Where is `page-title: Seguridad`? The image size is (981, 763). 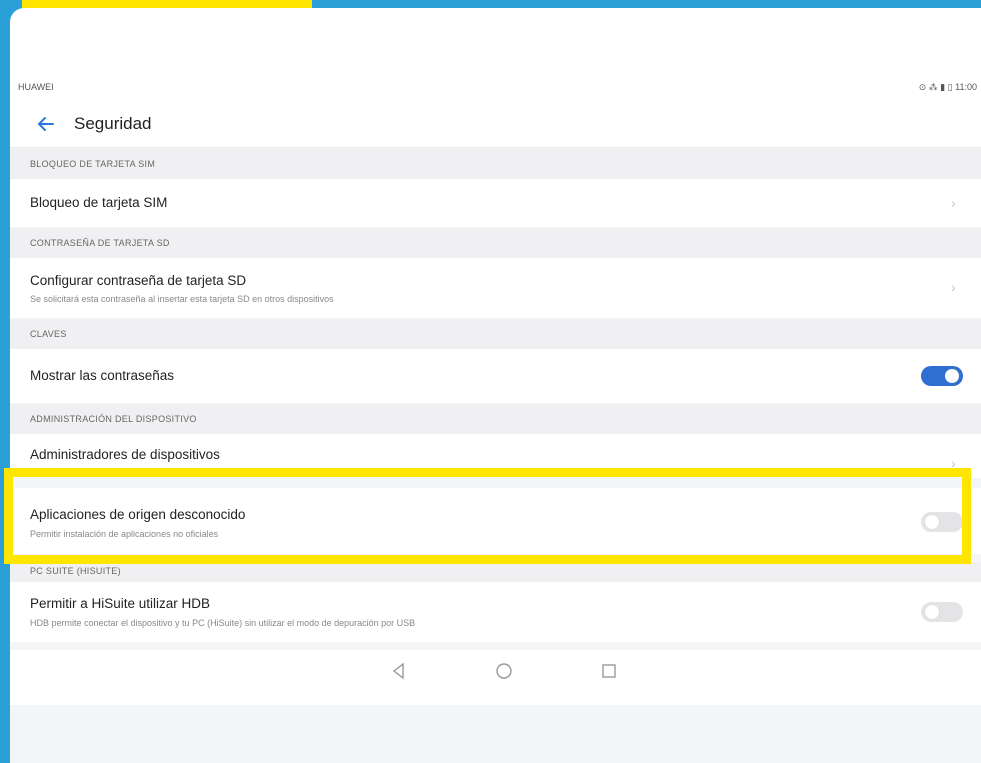 page-title: Seguridad is located at coordinates (113, 123).